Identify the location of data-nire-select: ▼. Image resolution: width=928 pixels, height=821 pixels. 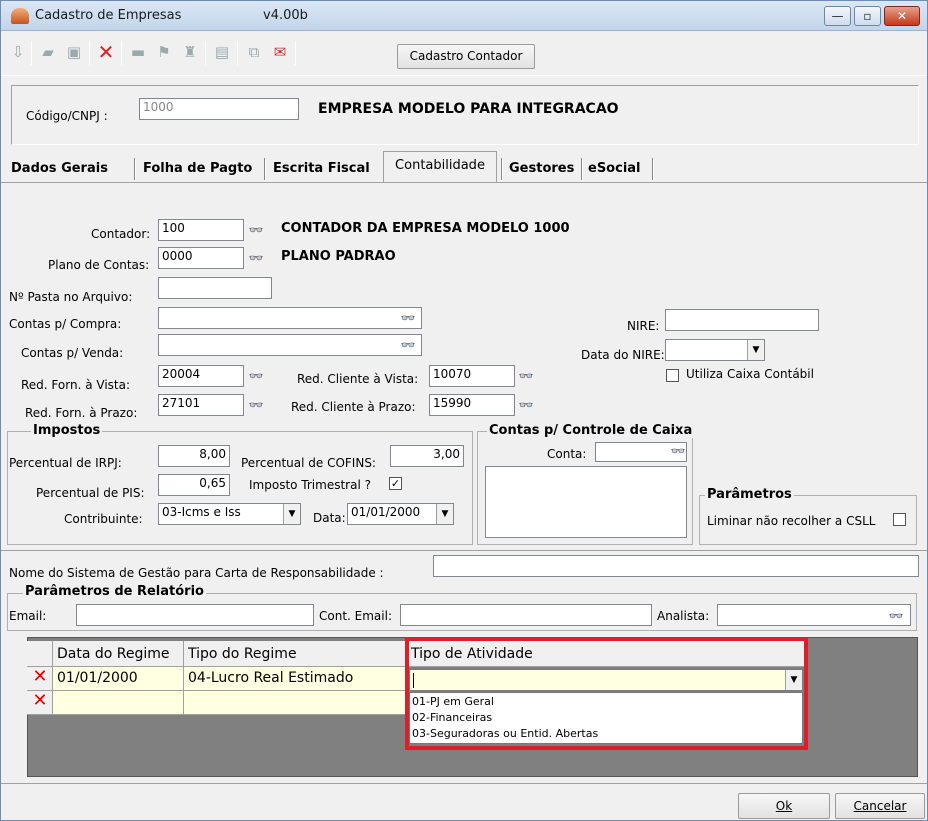
(715, 350).